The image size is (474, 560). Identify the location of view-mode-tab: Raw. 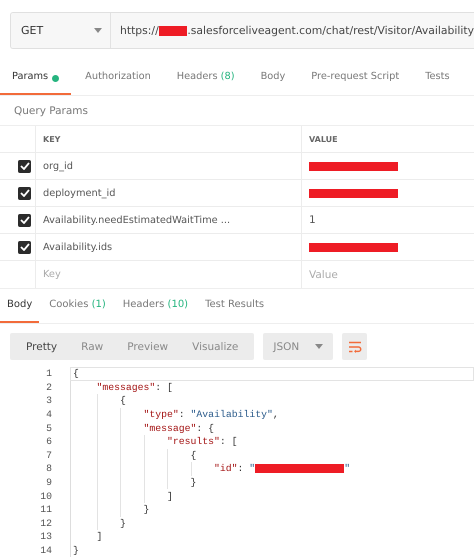
(92, 346).